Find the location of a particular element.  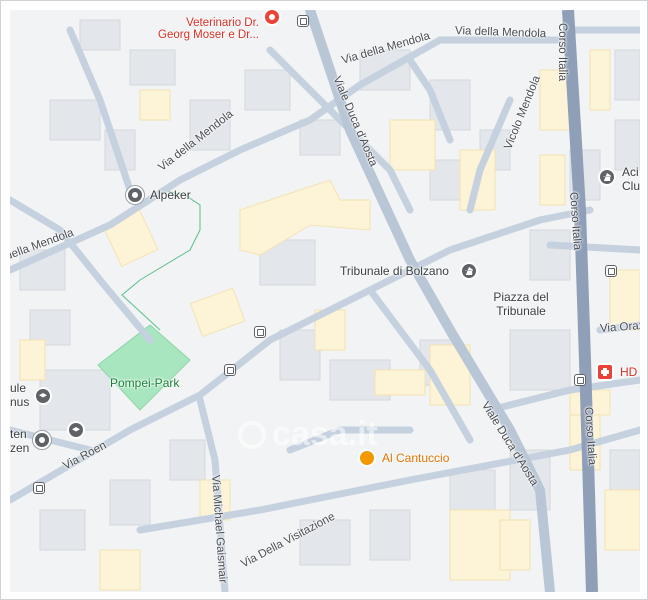

poi-label-al-cantuccio: Al Cantuccio is located at coordinates (415, 458).